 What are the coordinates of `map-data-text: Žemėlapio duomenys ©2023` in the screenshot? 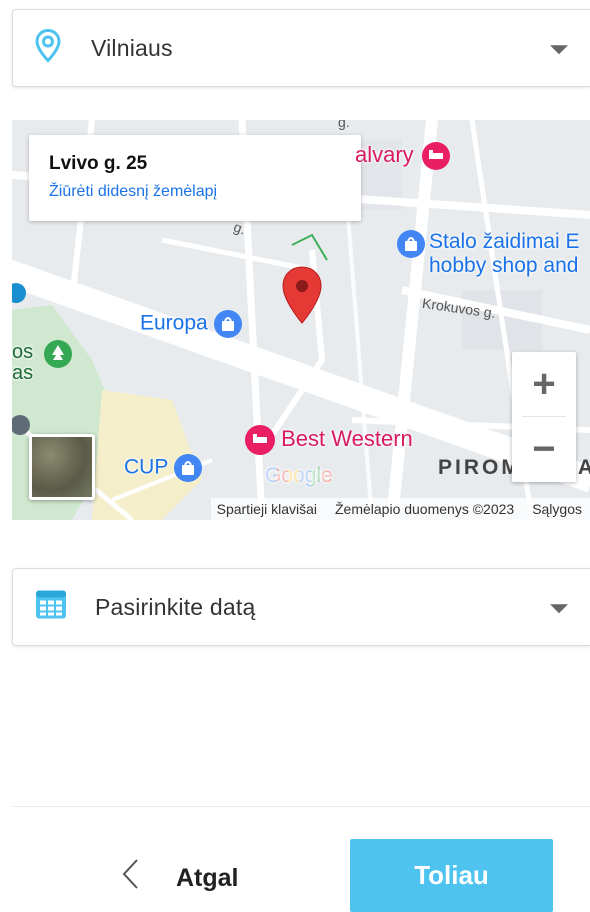 It's located at (424, 509).